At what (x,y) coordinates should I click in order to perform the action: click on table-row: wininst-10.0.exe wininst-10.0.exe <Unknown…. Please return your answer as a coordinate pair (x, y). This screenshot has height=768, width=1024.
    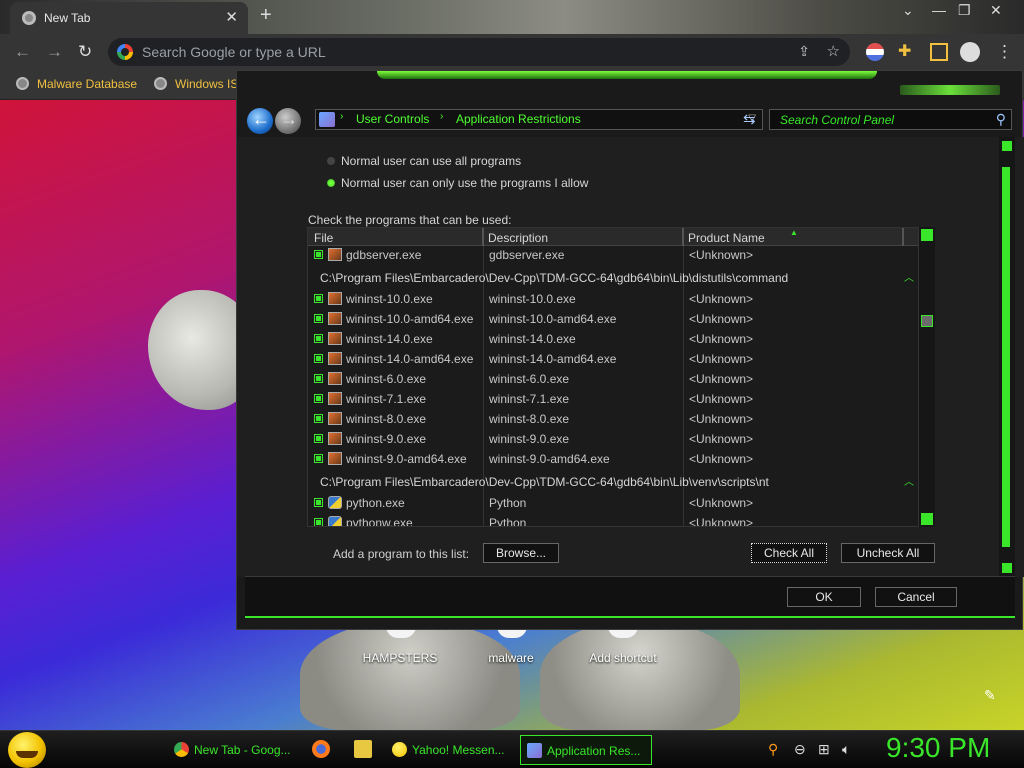
    Looking at the image, I should click on (613, 299).